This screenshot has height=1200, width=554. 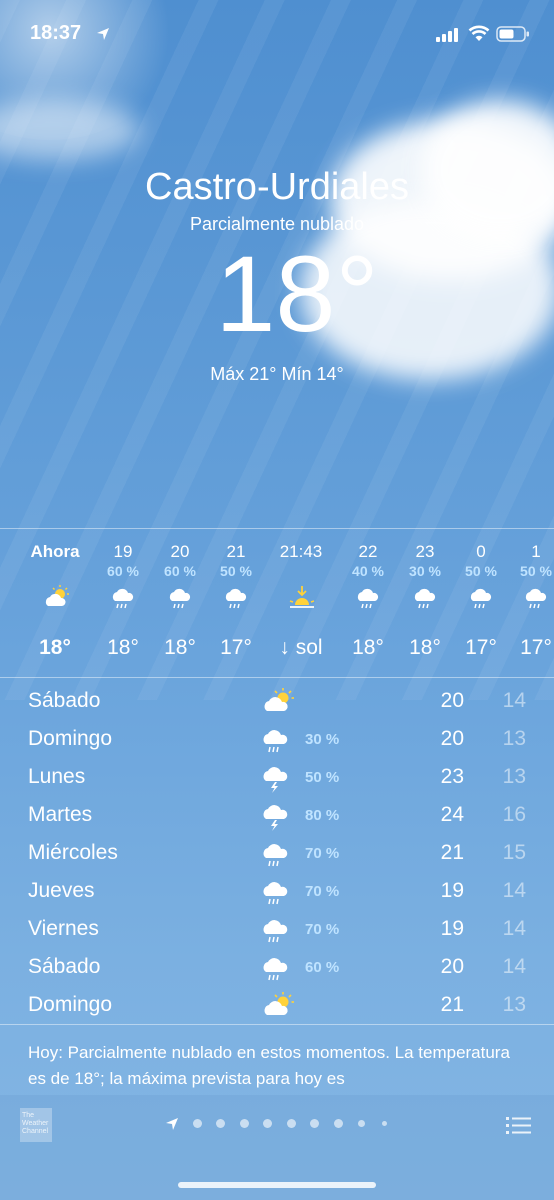 I want to click on home-indicator, so click(x=277, y=1185).